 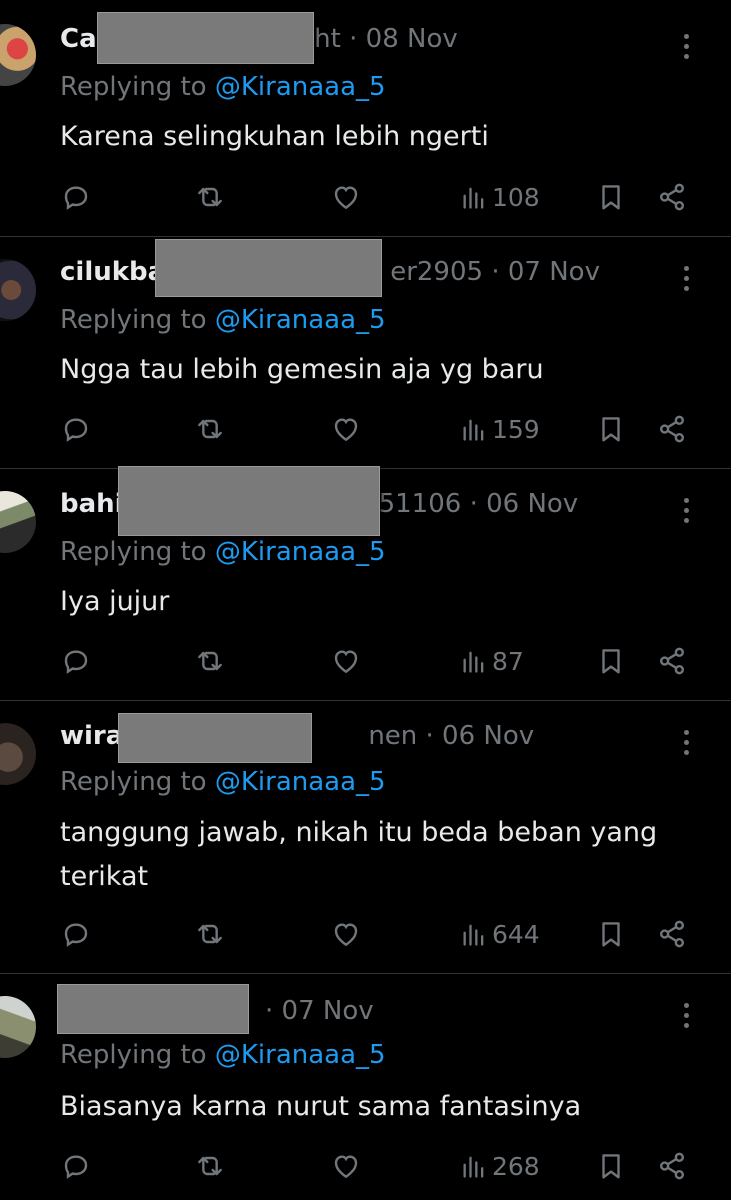 What do you see at coordinates (403, 39) in the screenshot?
I see `tweet-date: · 08 Nov` at bounding box center [403, 39].